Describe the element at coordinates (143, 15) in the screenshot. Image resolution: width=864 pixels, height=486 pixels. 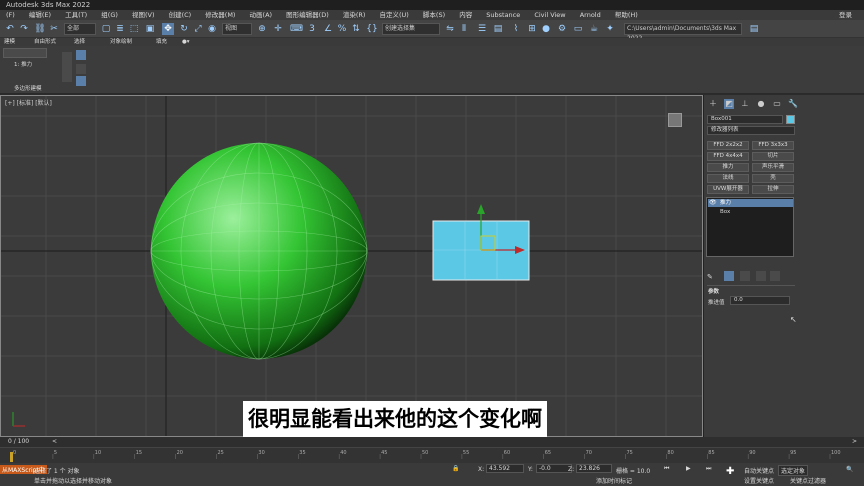
I see `menu-item: 视图(V)` at that location.